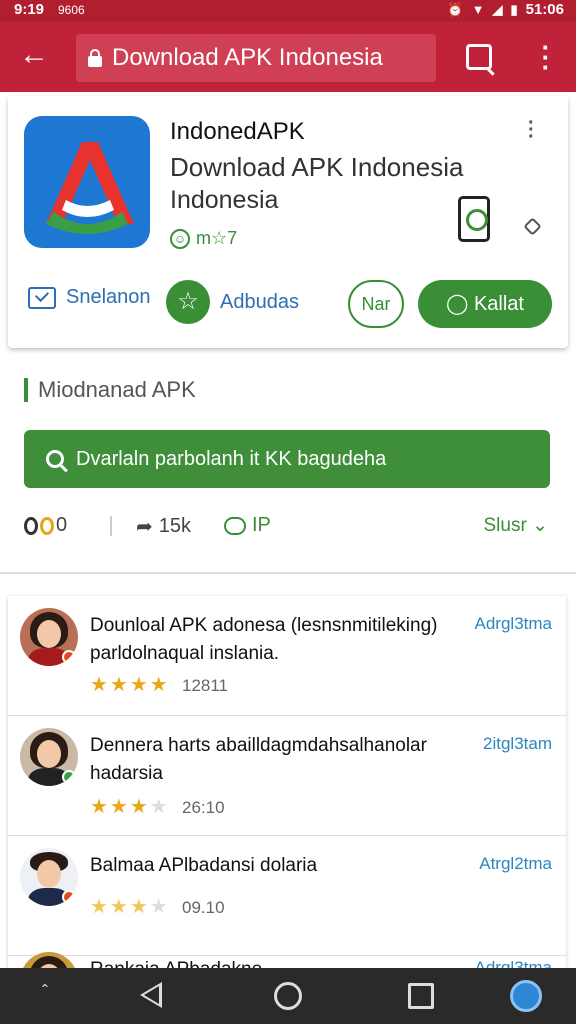  Describe the element at coordinates (457, 304) in the screenshot. I see `chat-bubble-icon: ◯` at that location.